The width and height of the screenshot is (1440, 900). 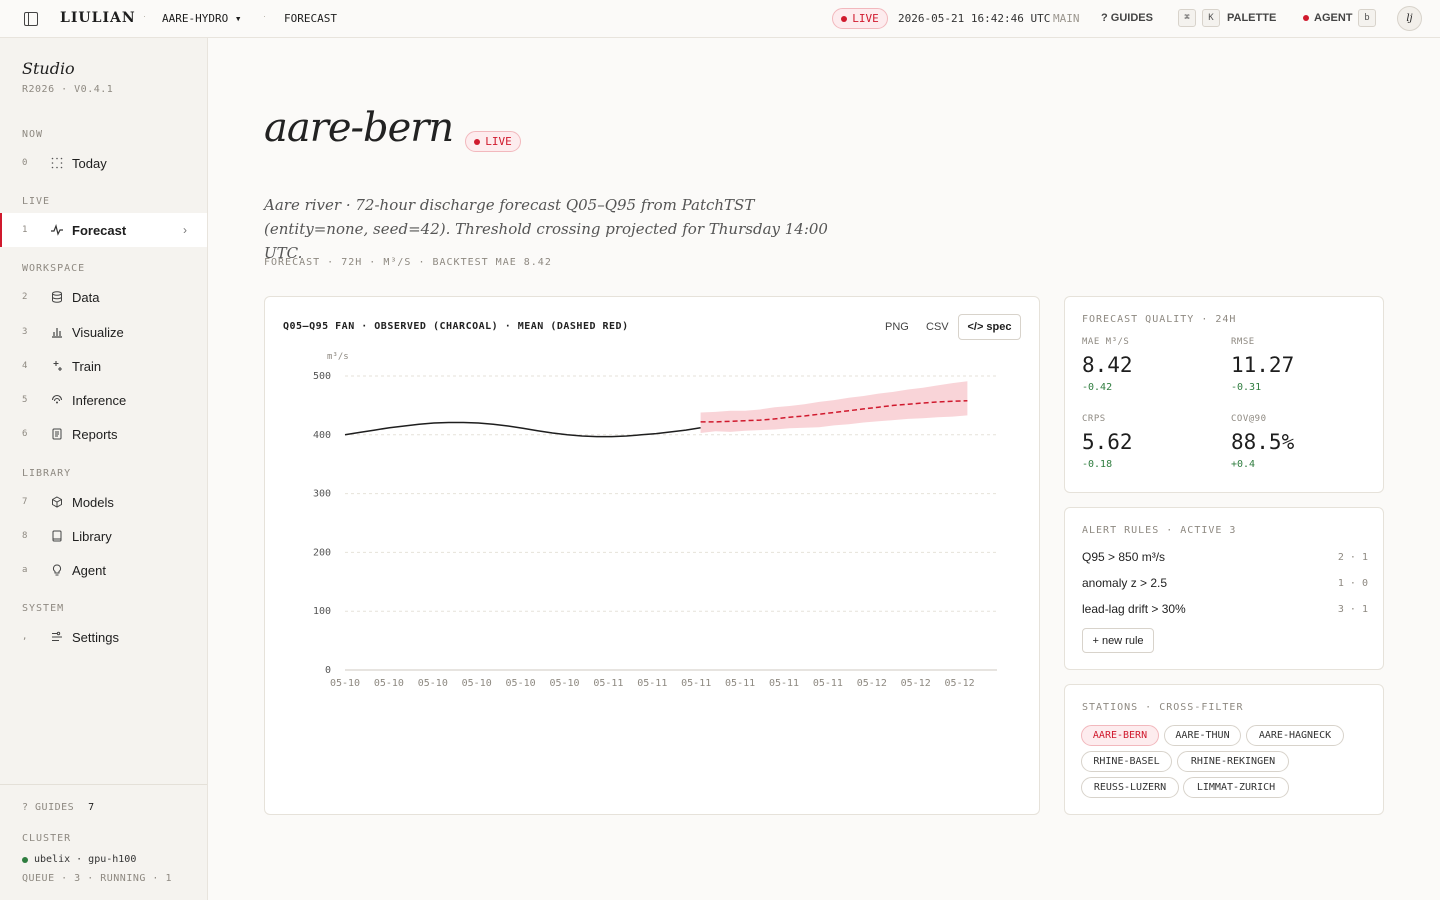 I want to click on pulse-icon, so click(x=57, y=230).